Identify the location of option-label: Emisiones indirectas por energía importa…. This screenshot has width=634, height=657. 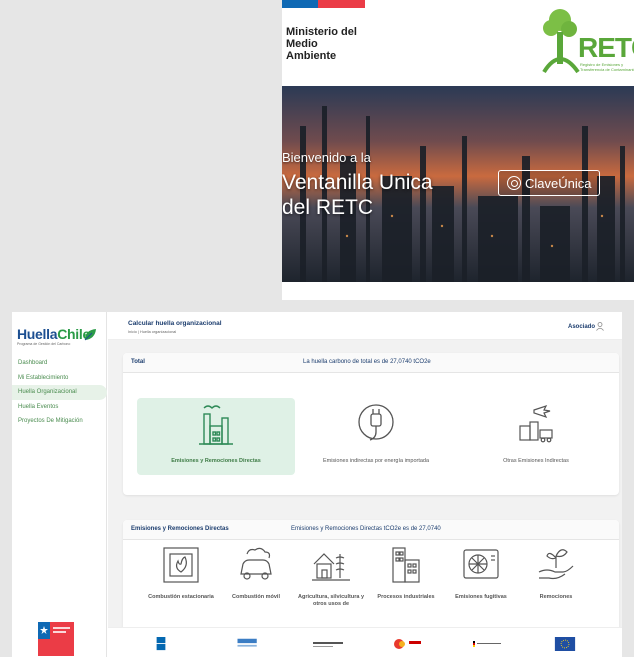
(376, 461).